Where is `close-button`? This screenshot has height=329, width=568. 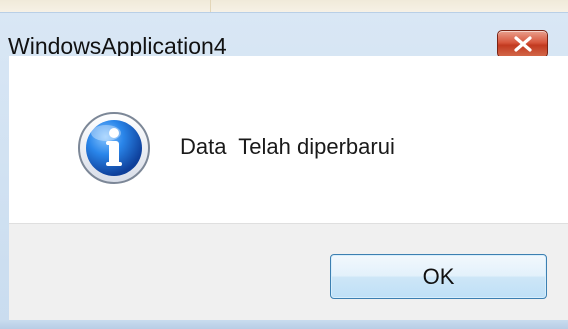
close-button is located at coordinates (522, 44).